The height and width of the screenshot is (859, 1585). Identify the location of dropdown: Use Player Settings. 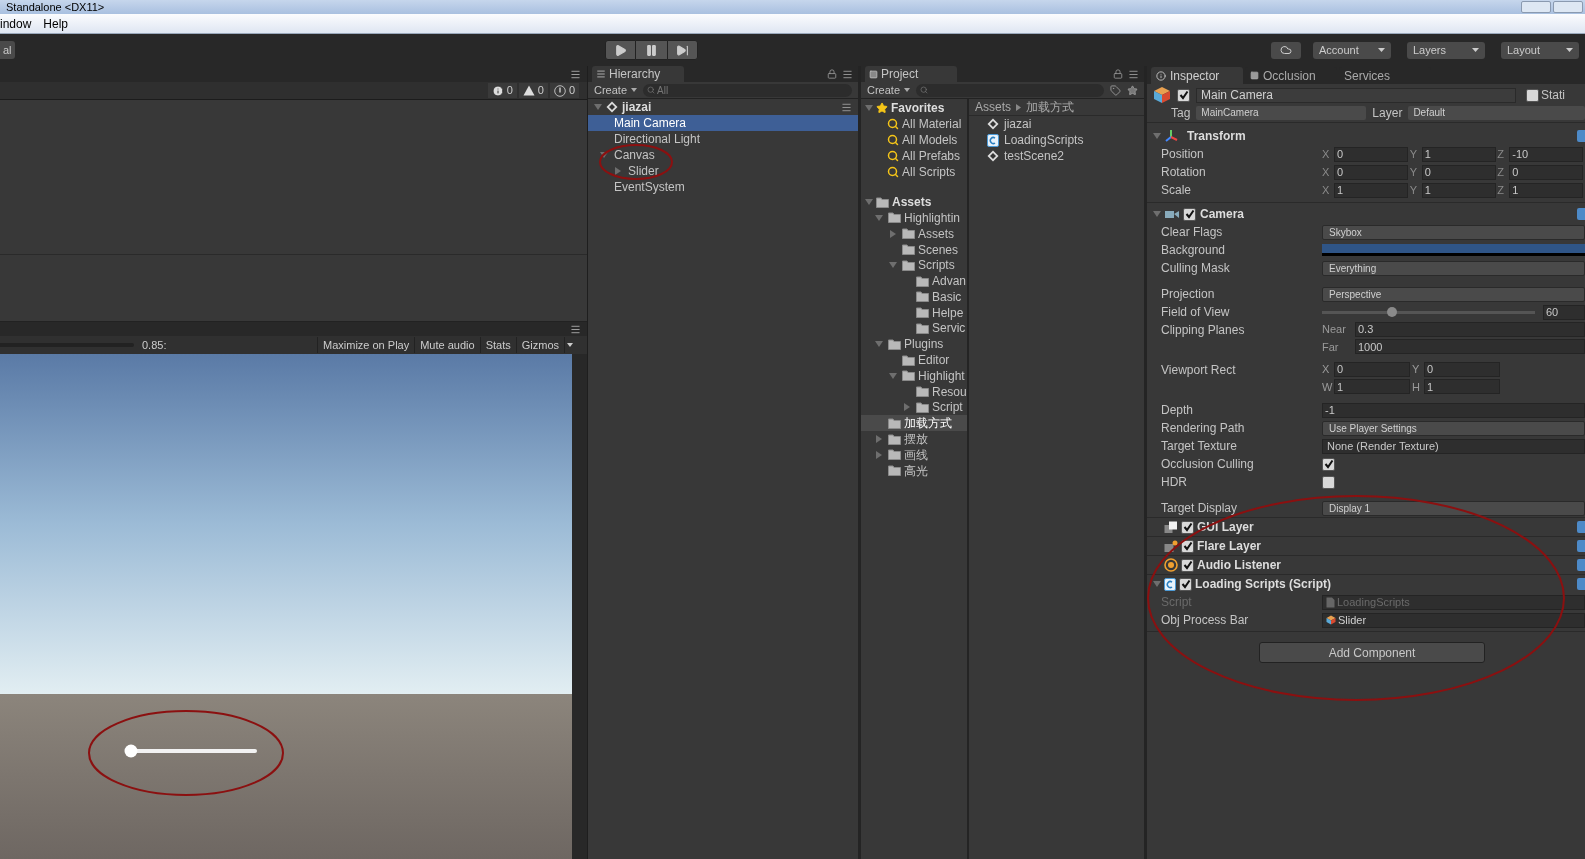
(1453, 428).